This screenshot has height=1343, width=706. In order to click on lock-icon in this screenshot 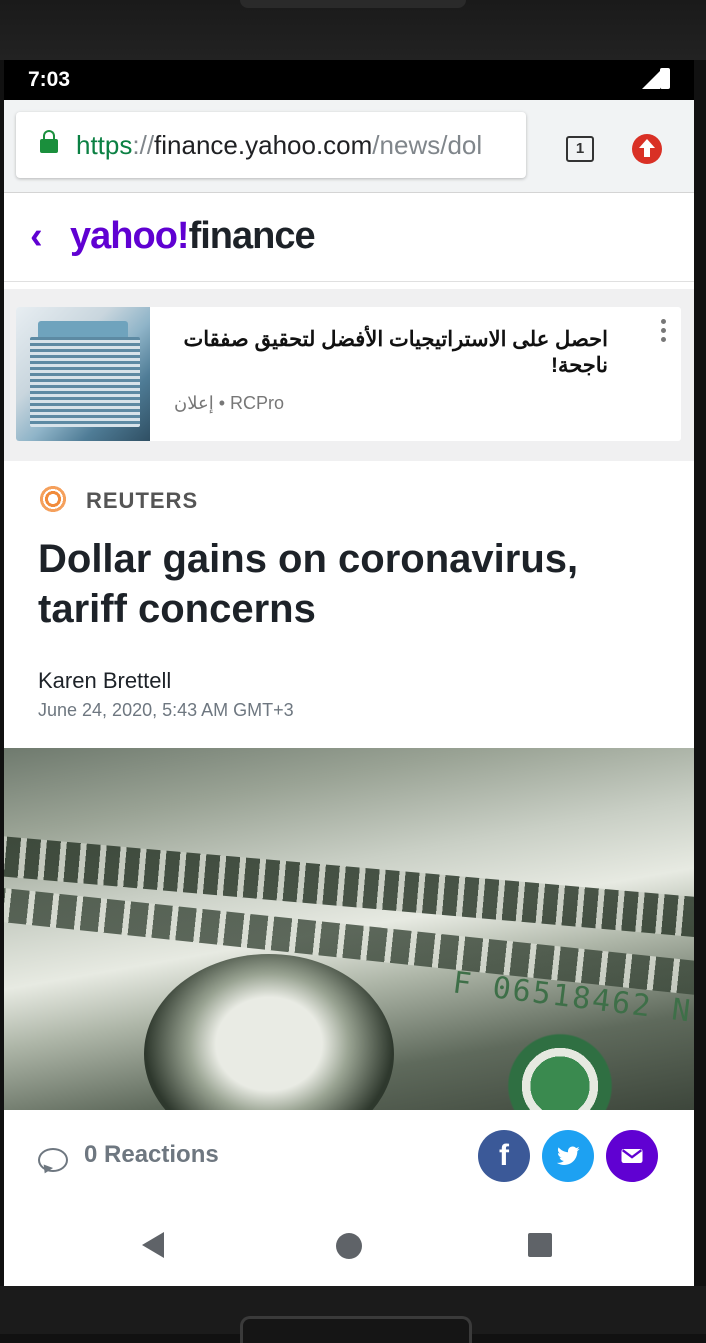, I will do `click(49, 141)`.